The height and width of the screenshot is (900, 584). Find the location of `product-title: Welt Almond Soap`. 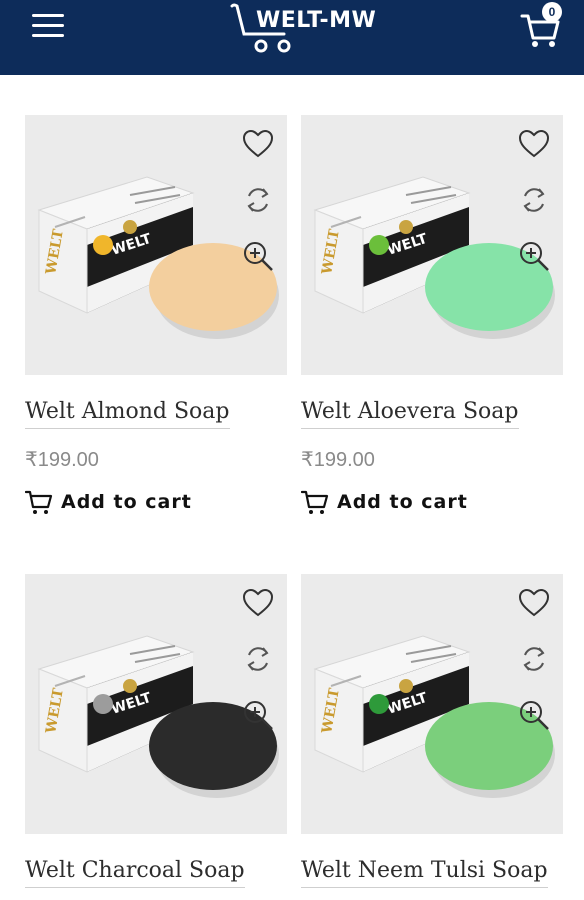

product-title: Welt Almond Soap is located at coordinates (127, 414).